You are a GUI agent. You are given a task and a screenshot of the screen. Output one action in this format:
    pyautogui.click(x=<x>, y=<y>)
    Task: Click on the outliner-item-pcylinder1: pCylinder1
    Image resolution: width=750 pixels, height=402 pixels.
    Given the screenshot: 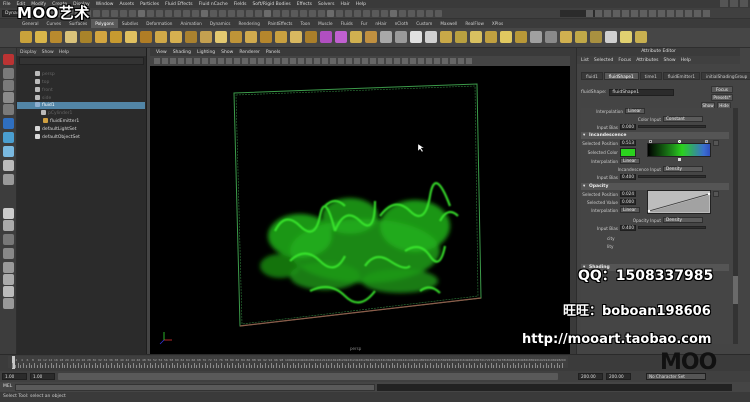 What is the action you would take?
    pyautogui.click(x=81, y=113)
    